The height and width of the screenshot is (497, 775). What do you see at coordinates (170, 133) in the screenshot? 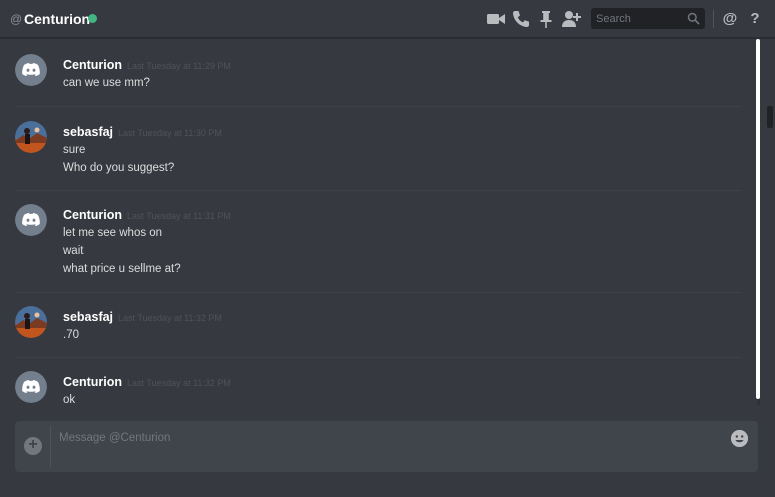
I see `message-timestamp: Last Tuesday at 11:30 PM` at bounding box center [170, 133].